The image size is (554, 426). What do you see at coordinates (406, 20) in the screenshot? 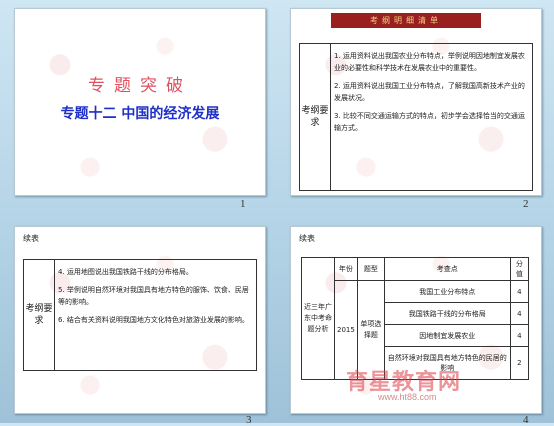
I see `slide-header-banner: 考纲明细清单` at bounding box center [406, 20].